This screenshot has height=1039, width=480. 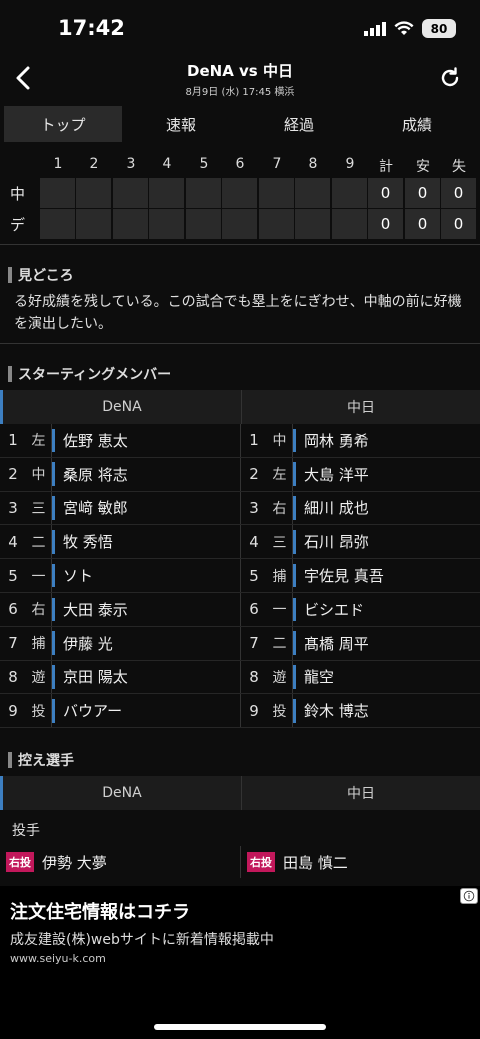 I want to click on player-name: 石川 昂弥, so click(x=331, y=541).